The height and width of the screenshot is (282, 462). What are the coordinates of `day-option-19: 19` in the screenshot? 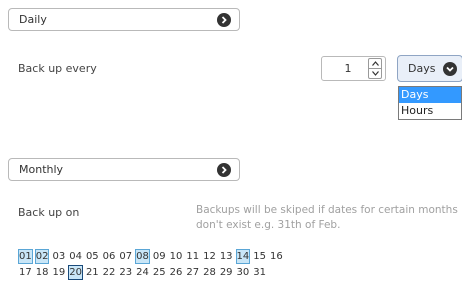 It's located at (58, 272).